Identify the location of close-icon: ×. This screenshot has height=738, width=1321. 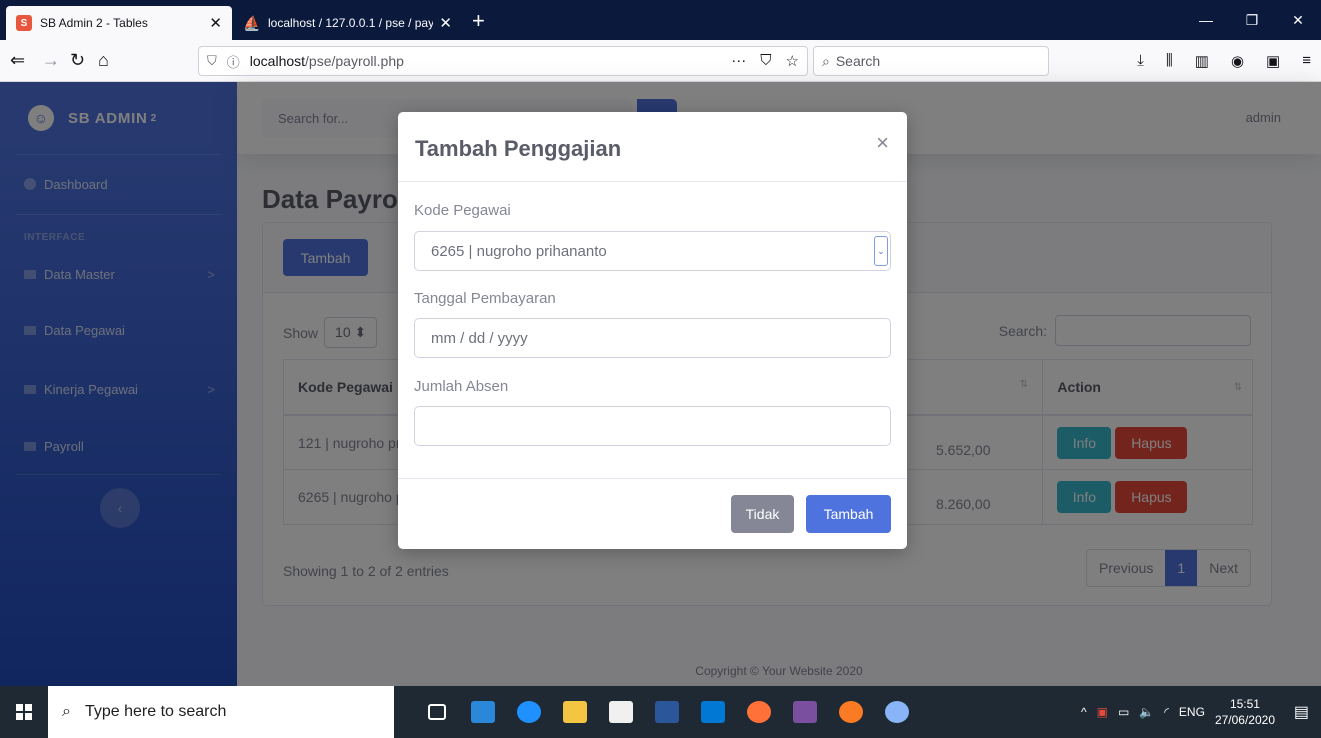
(882, 143).